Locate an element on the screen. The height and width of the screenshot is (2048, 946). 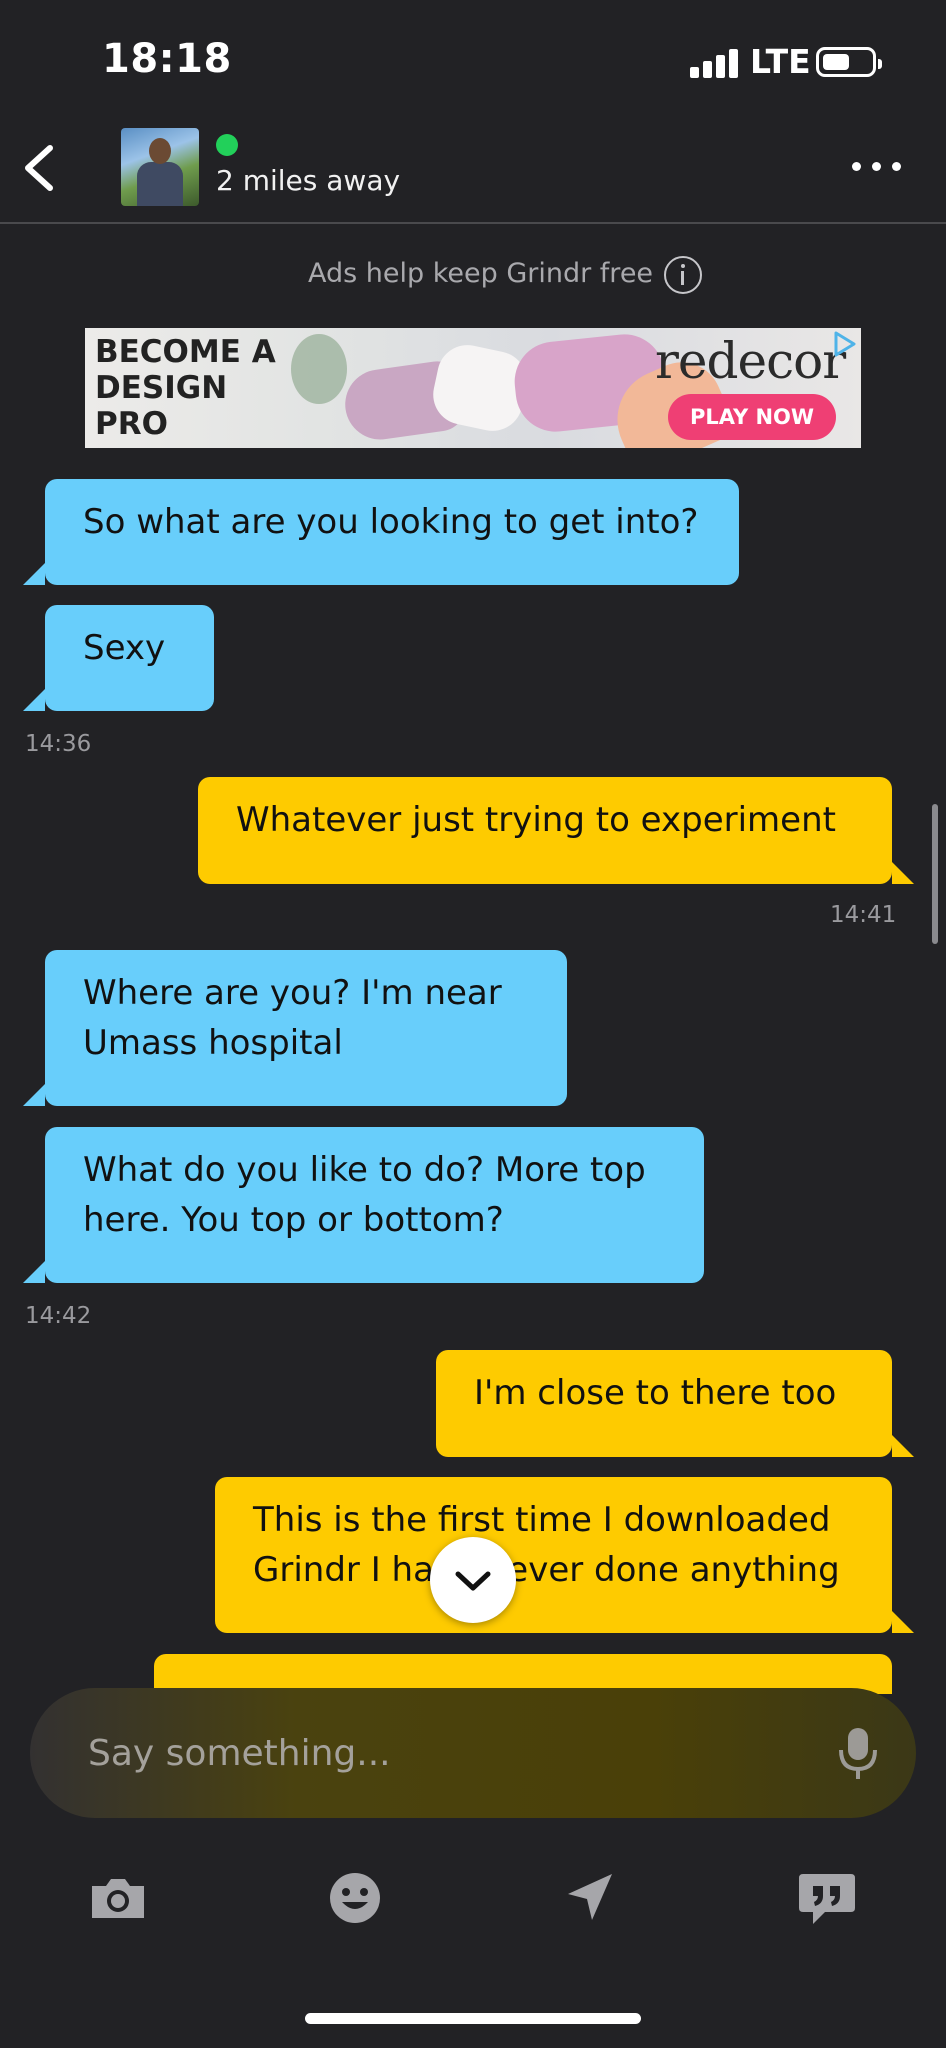
message-incoming: Sexy is located at coordinates (118, 658).